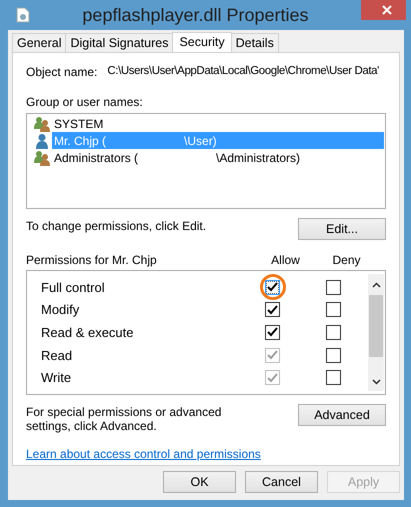 The image size is (411, 507). Describe the element at coordinates (39, 42) in the screenshot. I see `tab: General` at that location.